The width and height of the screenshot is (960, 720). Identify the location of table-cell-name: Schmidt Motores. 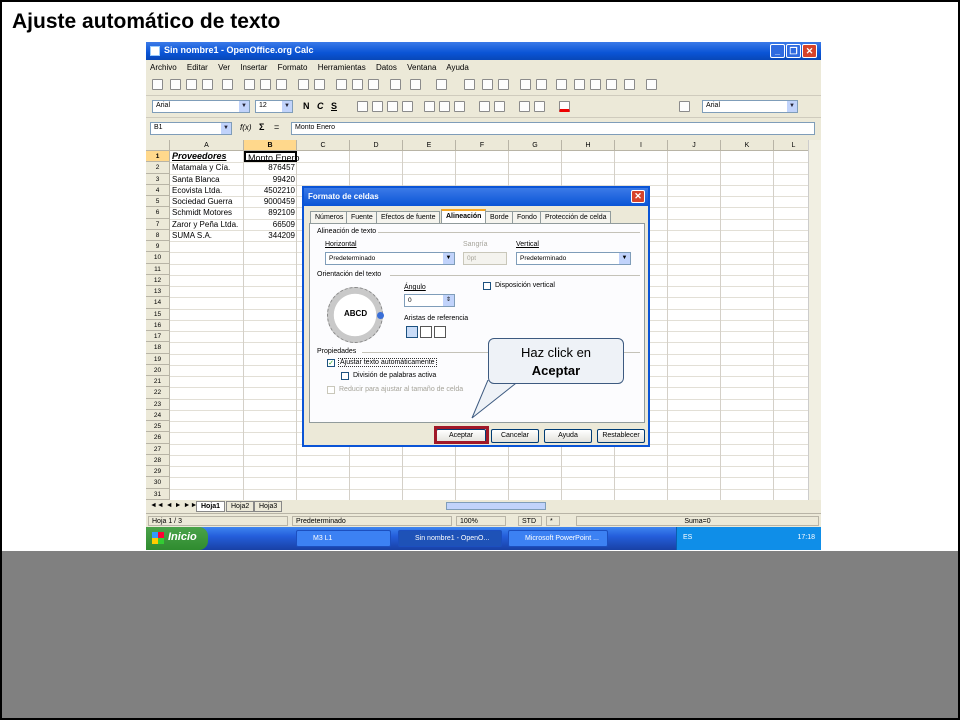
(207, 212).